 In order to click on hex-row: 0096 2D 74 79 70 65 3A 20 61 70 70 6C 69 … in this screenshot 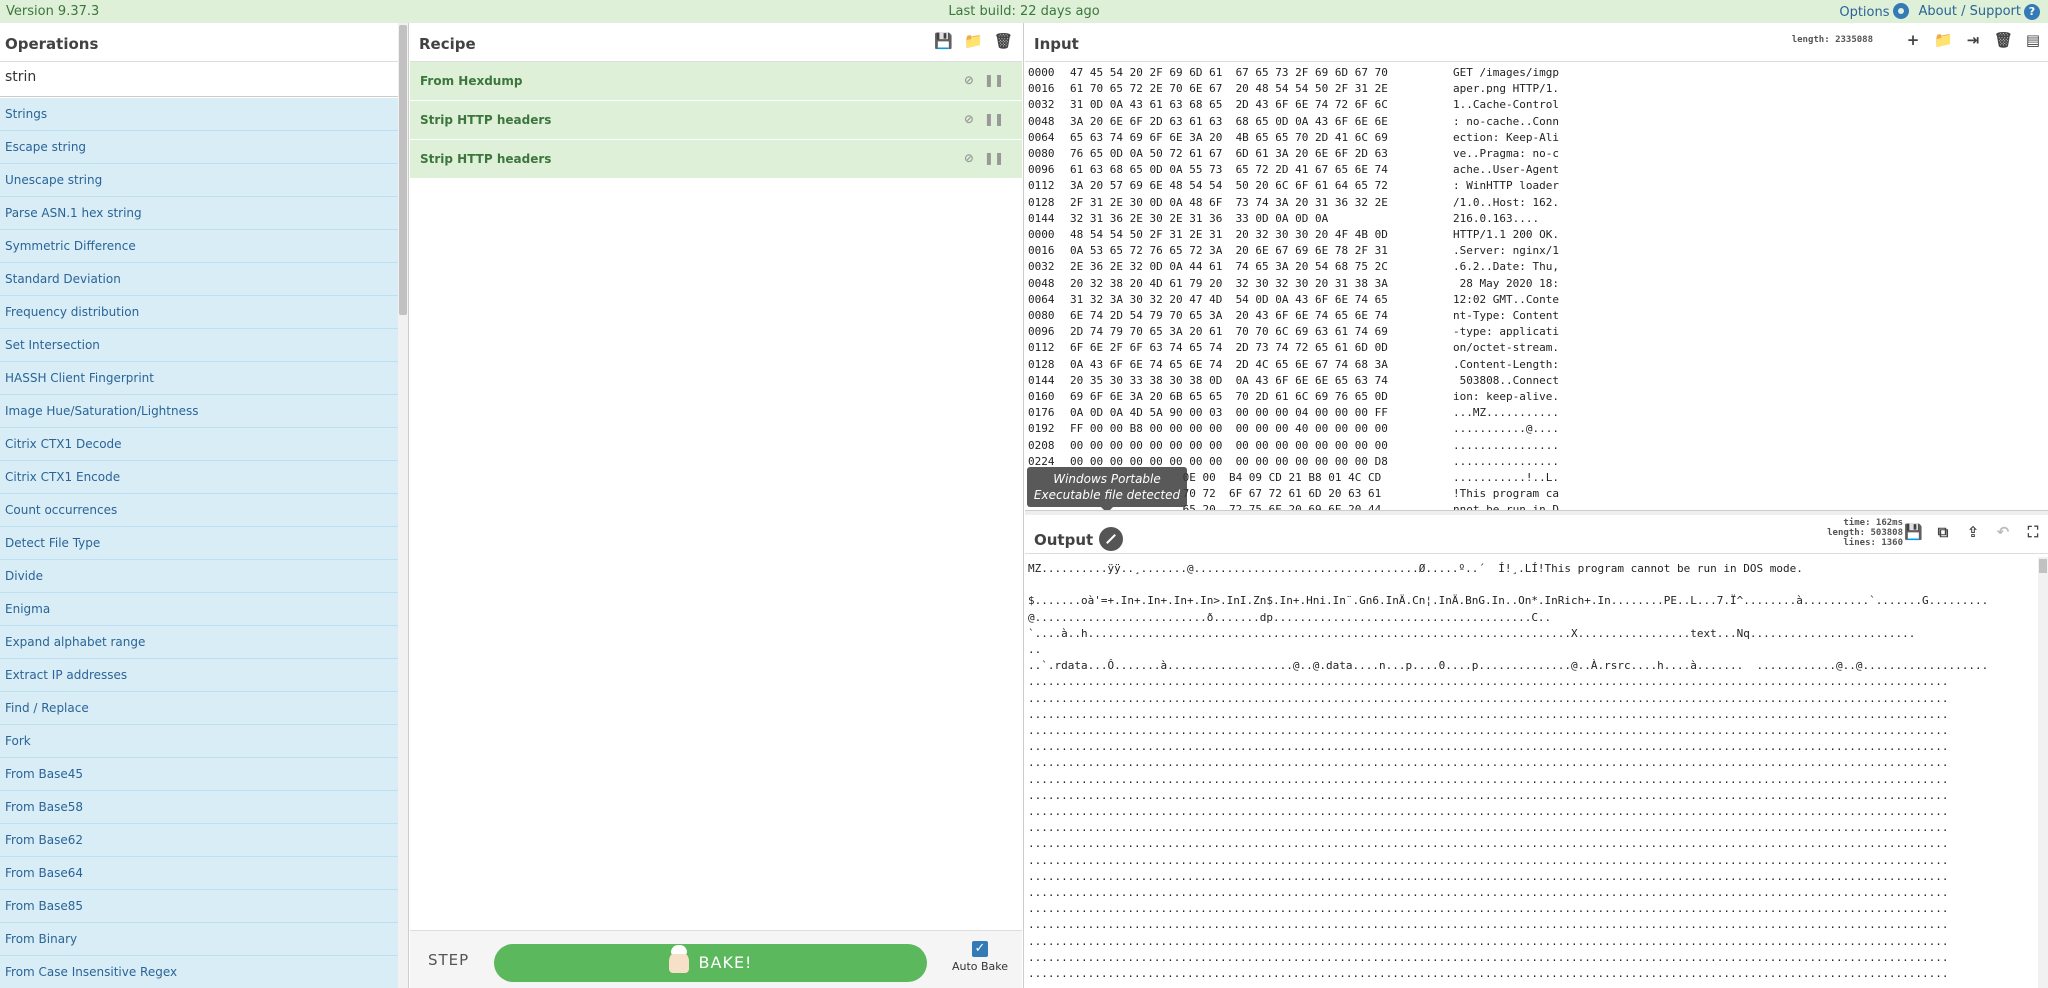, I will do `click(1293, 332)`.